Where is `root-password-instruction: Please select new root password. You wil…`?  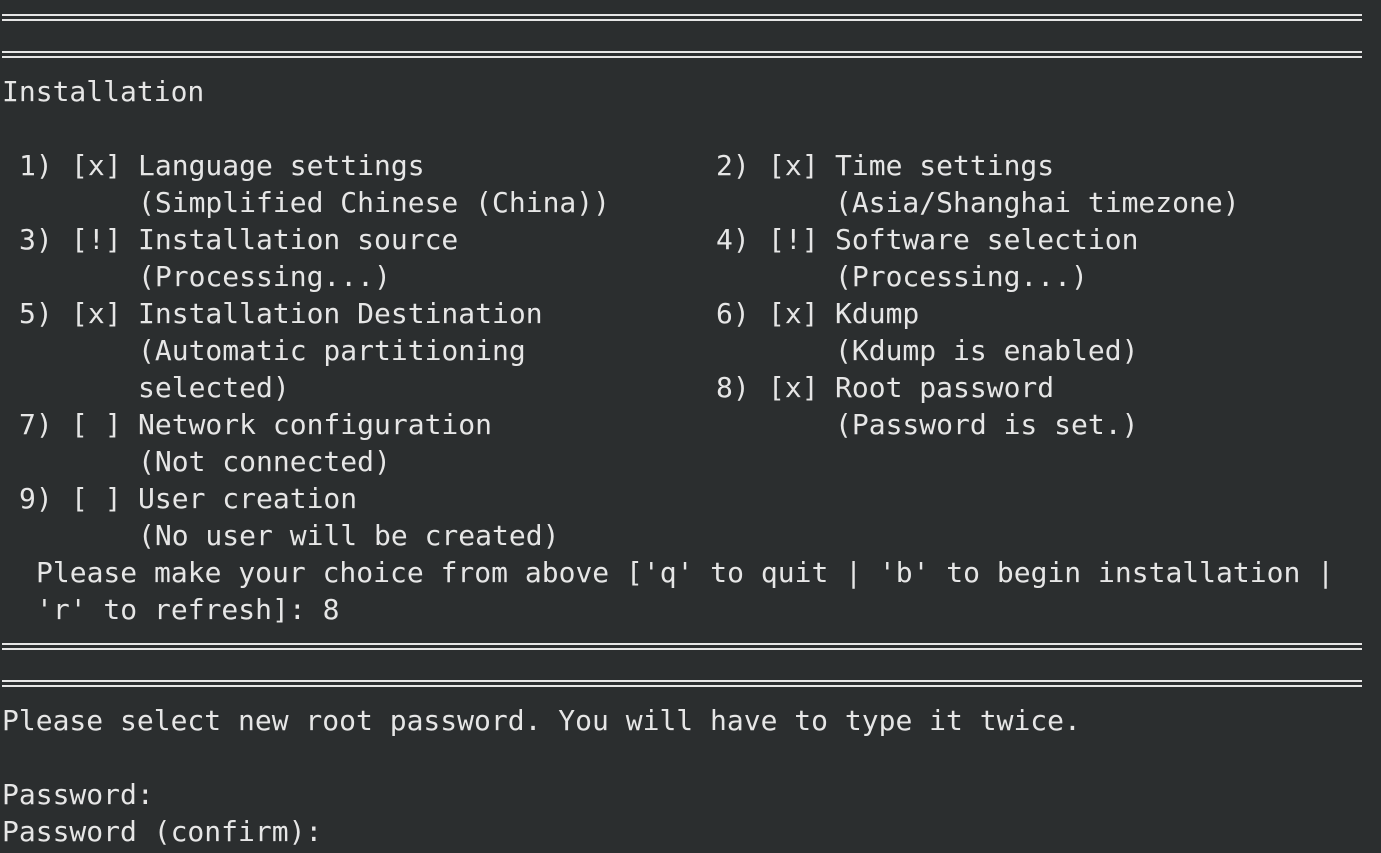
root-password-instruction: Please select new root password. You wil… is located at coordinates (541, 720).